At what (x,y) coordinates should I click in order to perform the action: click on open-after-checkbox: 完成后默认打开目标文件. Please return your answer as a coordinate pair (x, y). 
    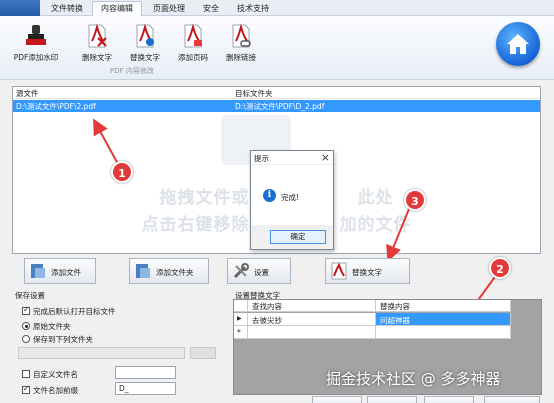
    Looking at the image, I should click on (69, 311).